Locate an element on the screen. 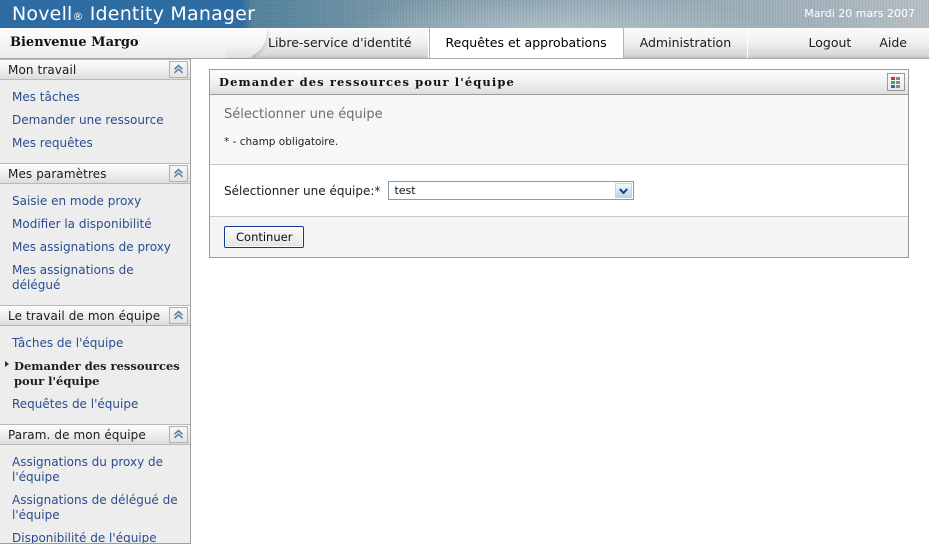 The image size is (929, 554). registered-mark-icon: ® is located at coordinates (78, 16).